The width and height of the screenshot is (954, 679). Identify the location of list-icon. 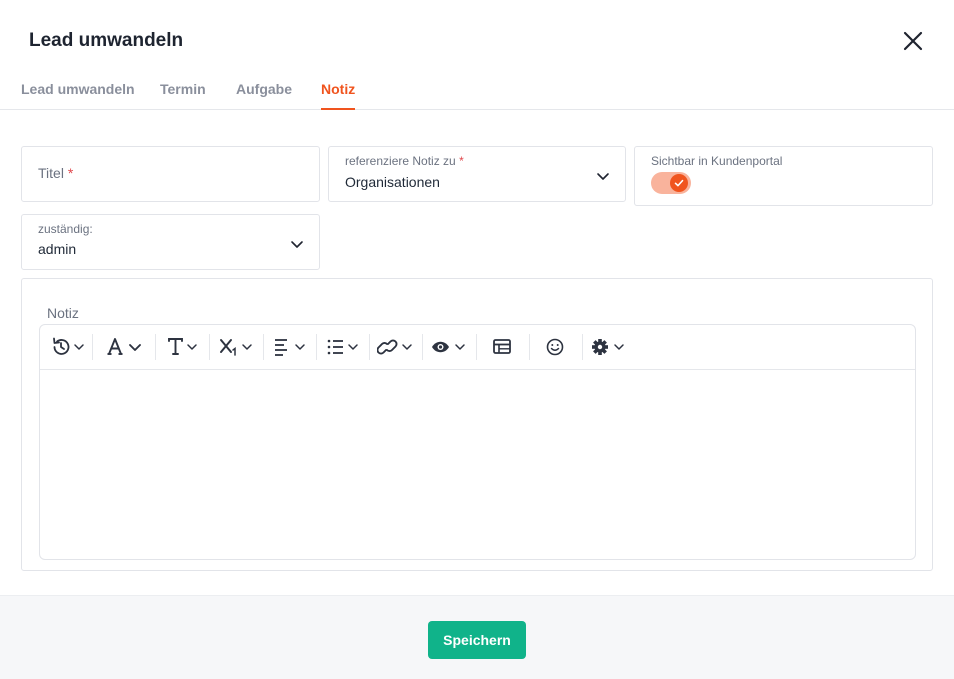
(346, 347).